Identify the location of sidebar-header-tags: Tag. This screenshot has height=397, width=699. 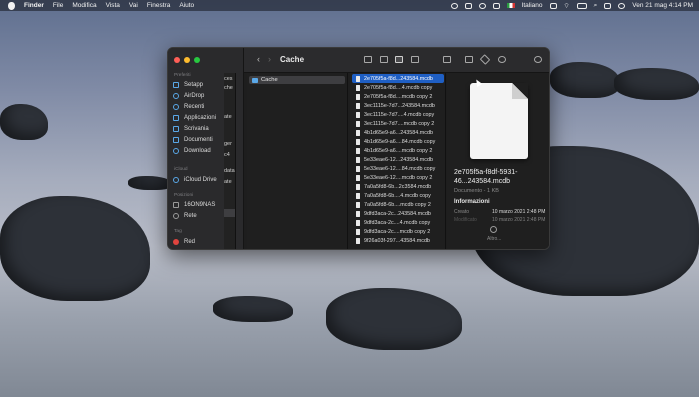
(178, 231).